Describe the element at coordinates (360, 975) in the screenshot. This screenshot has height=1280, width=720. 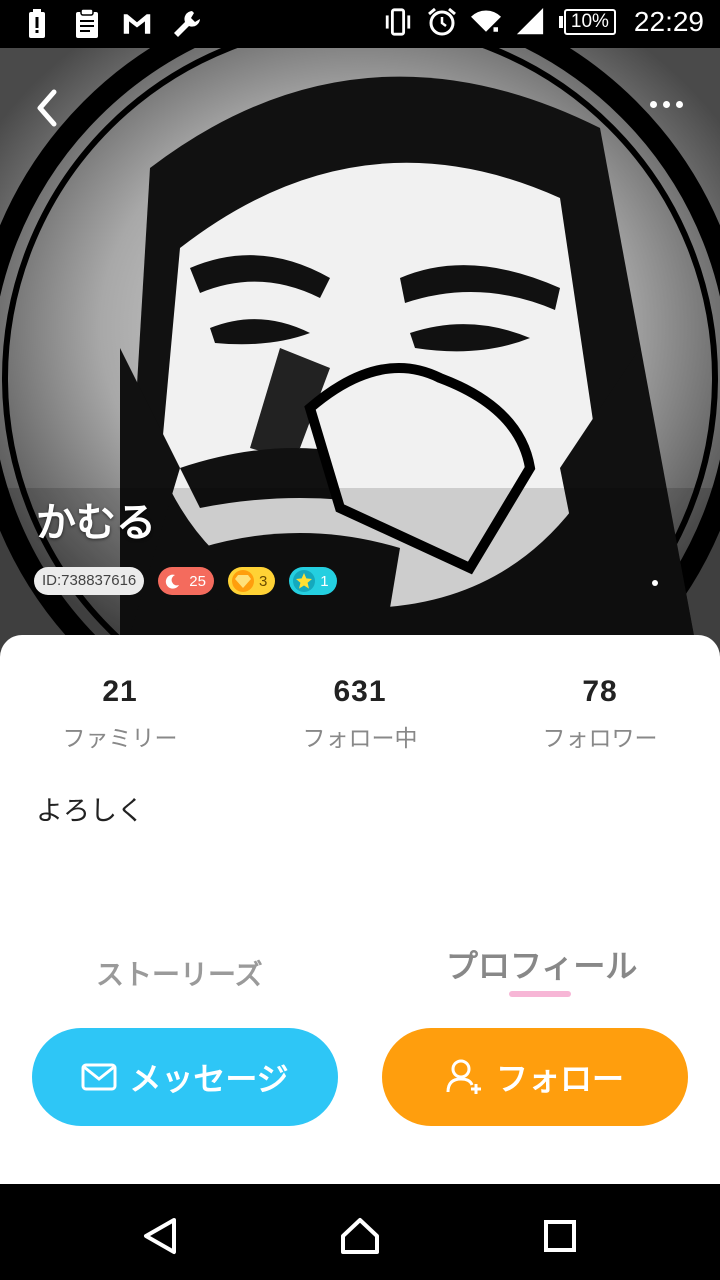
I see `profile-tabs: ストーリーズ プロフィール` at that location.